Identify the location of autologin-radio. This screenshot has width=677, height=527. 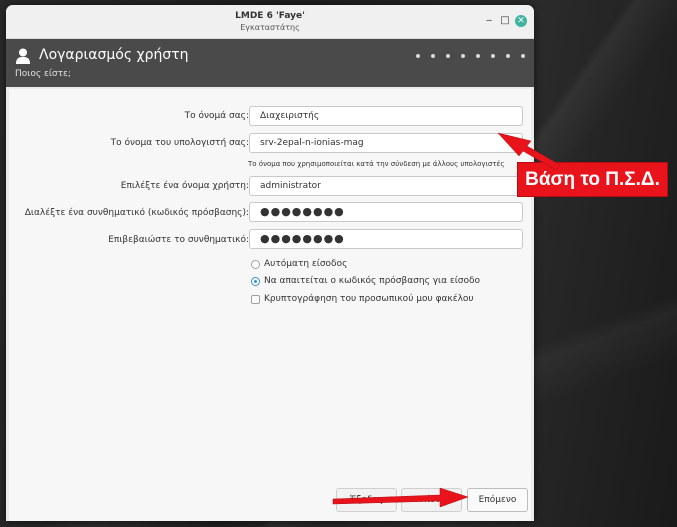
(255, 264).